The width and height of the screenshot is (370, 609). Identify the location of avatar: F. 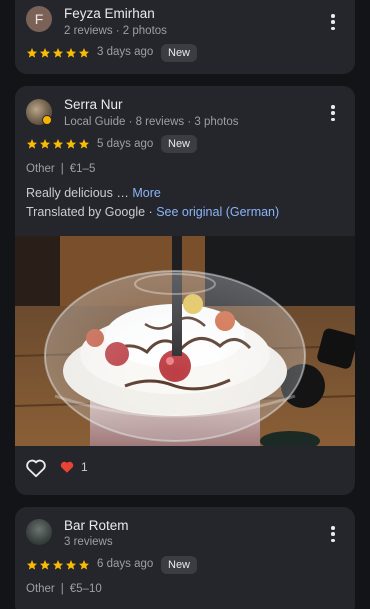
(39, 19).